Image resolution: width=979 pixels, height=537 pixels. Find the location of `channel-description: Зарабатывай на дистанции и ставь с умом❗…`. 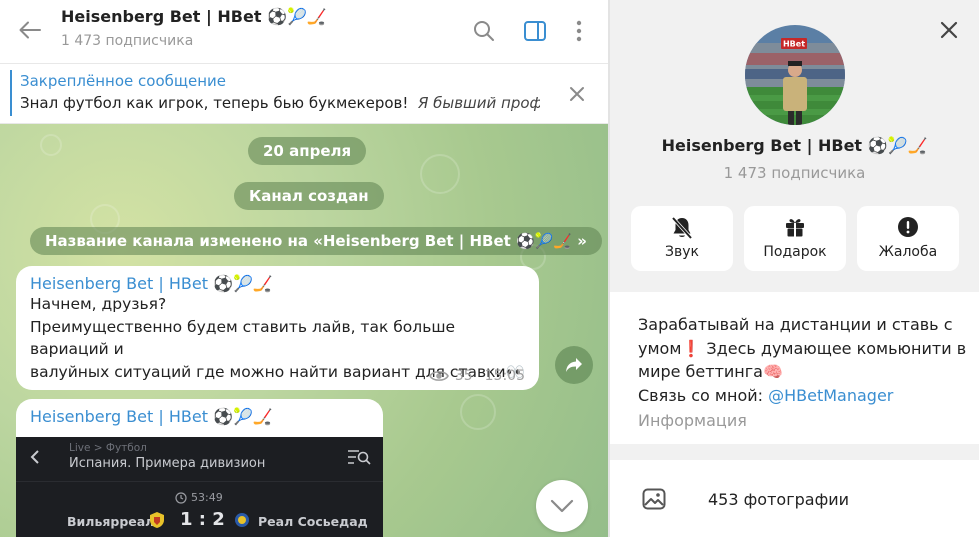

channel-description: Зарабатывай на дистанции и ставь с умом❗… is located at coordinates (803, 360).